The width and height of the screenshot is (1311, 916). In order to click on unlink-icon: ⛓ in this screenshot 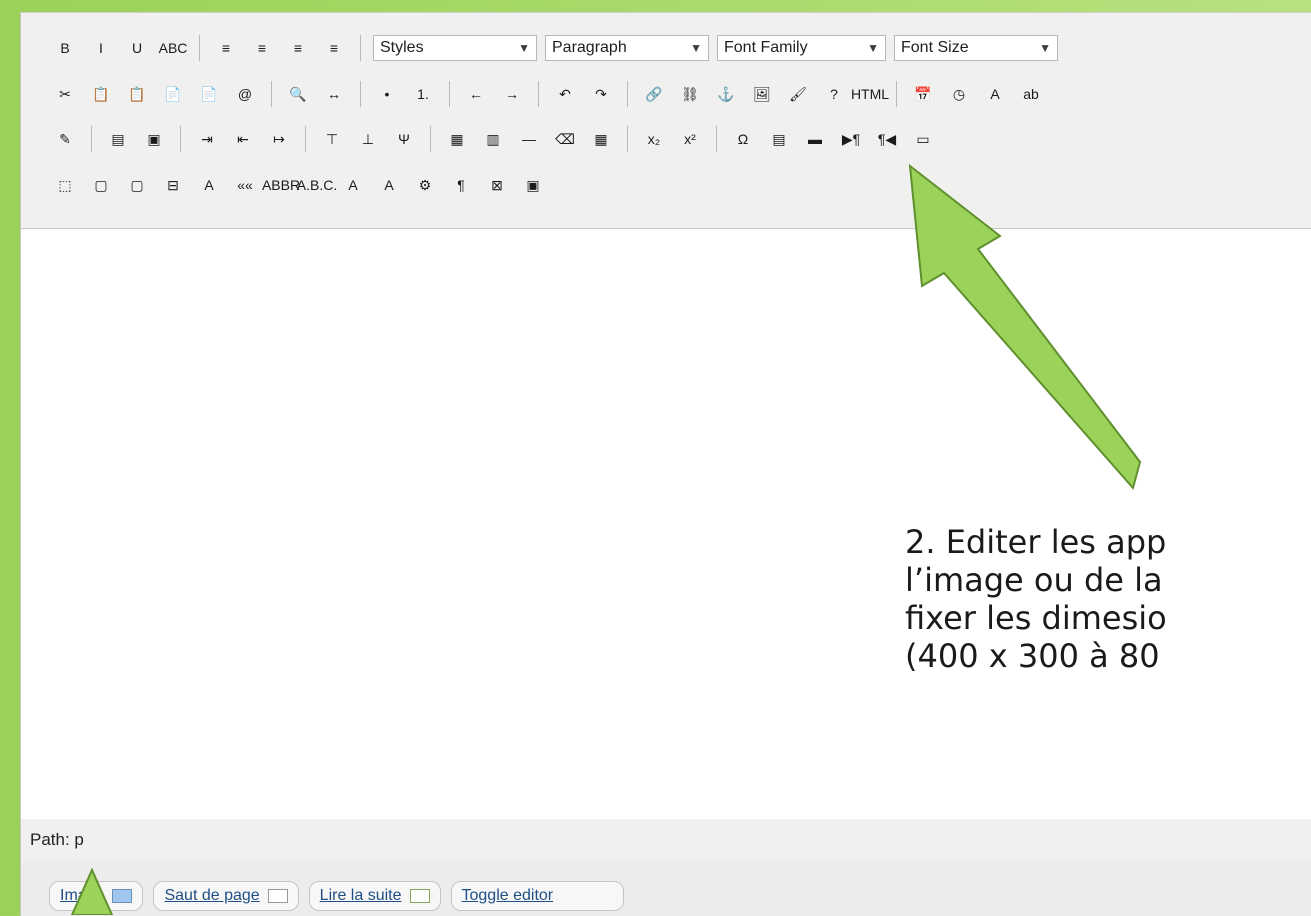, I will do `click(690, 94)`.